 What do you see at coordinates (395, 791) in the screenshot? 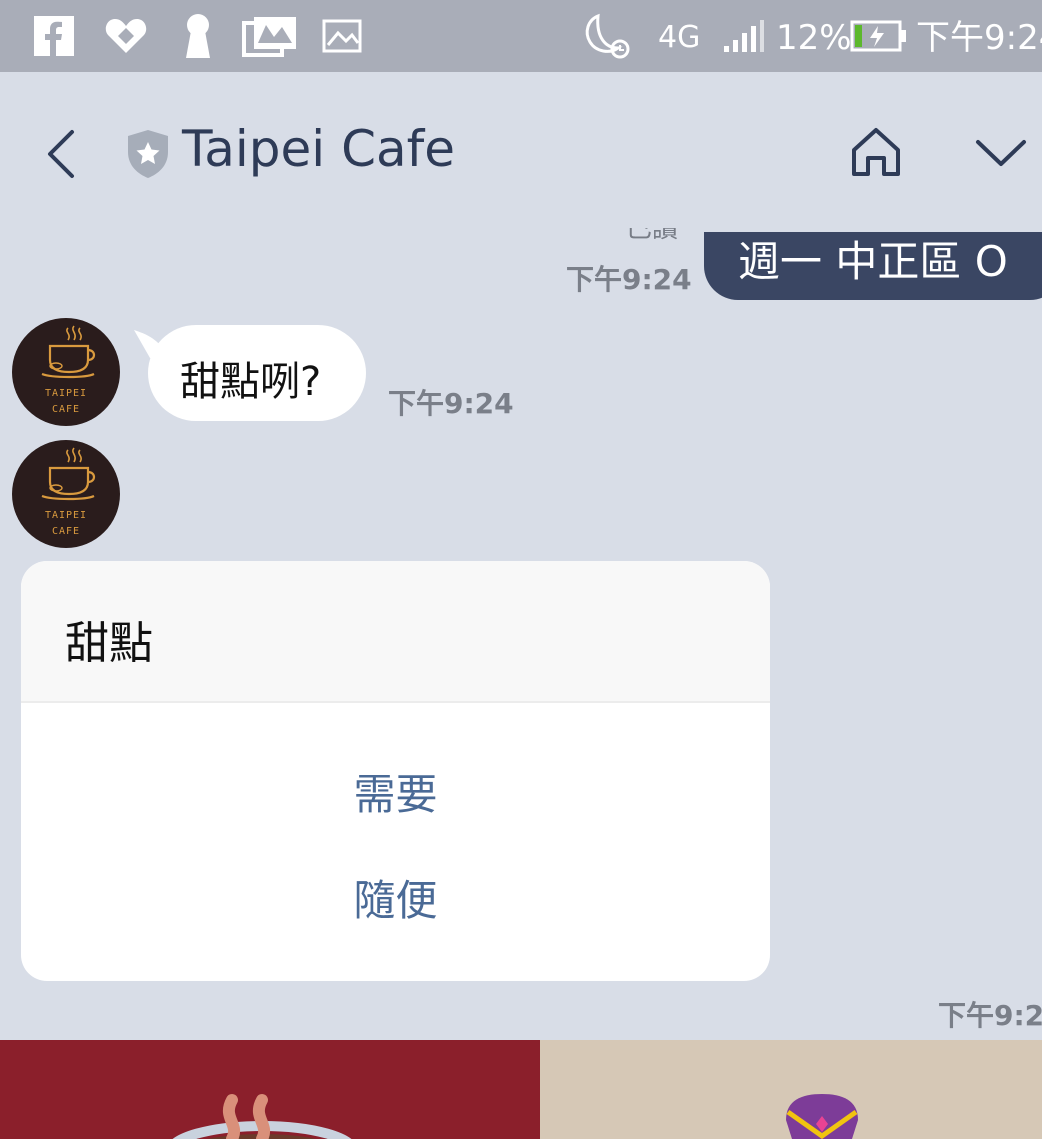
I see `option-button-need: 需要` at bounding box center [395, 791].